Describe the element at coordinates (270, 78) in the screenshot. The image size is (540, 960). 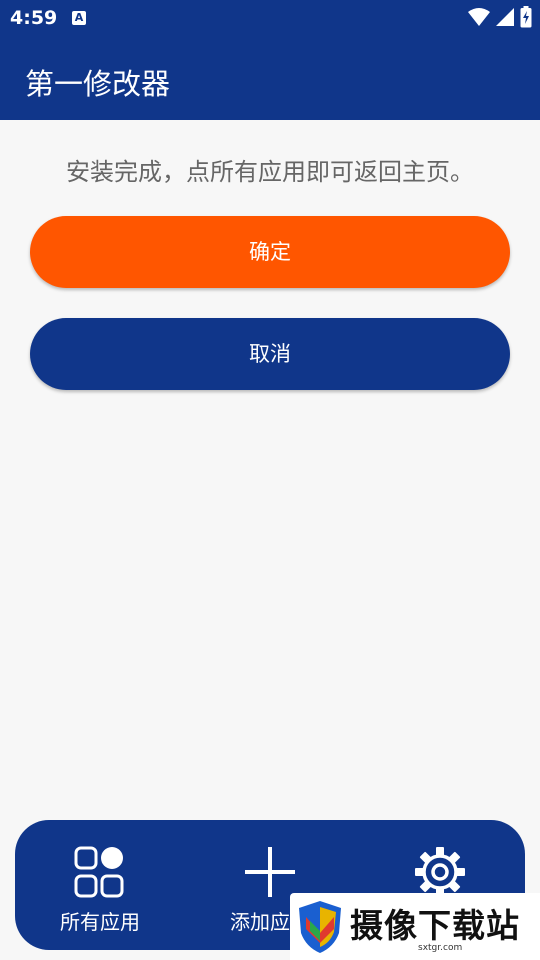
I see `app-bar: 第一修改器` at that location.